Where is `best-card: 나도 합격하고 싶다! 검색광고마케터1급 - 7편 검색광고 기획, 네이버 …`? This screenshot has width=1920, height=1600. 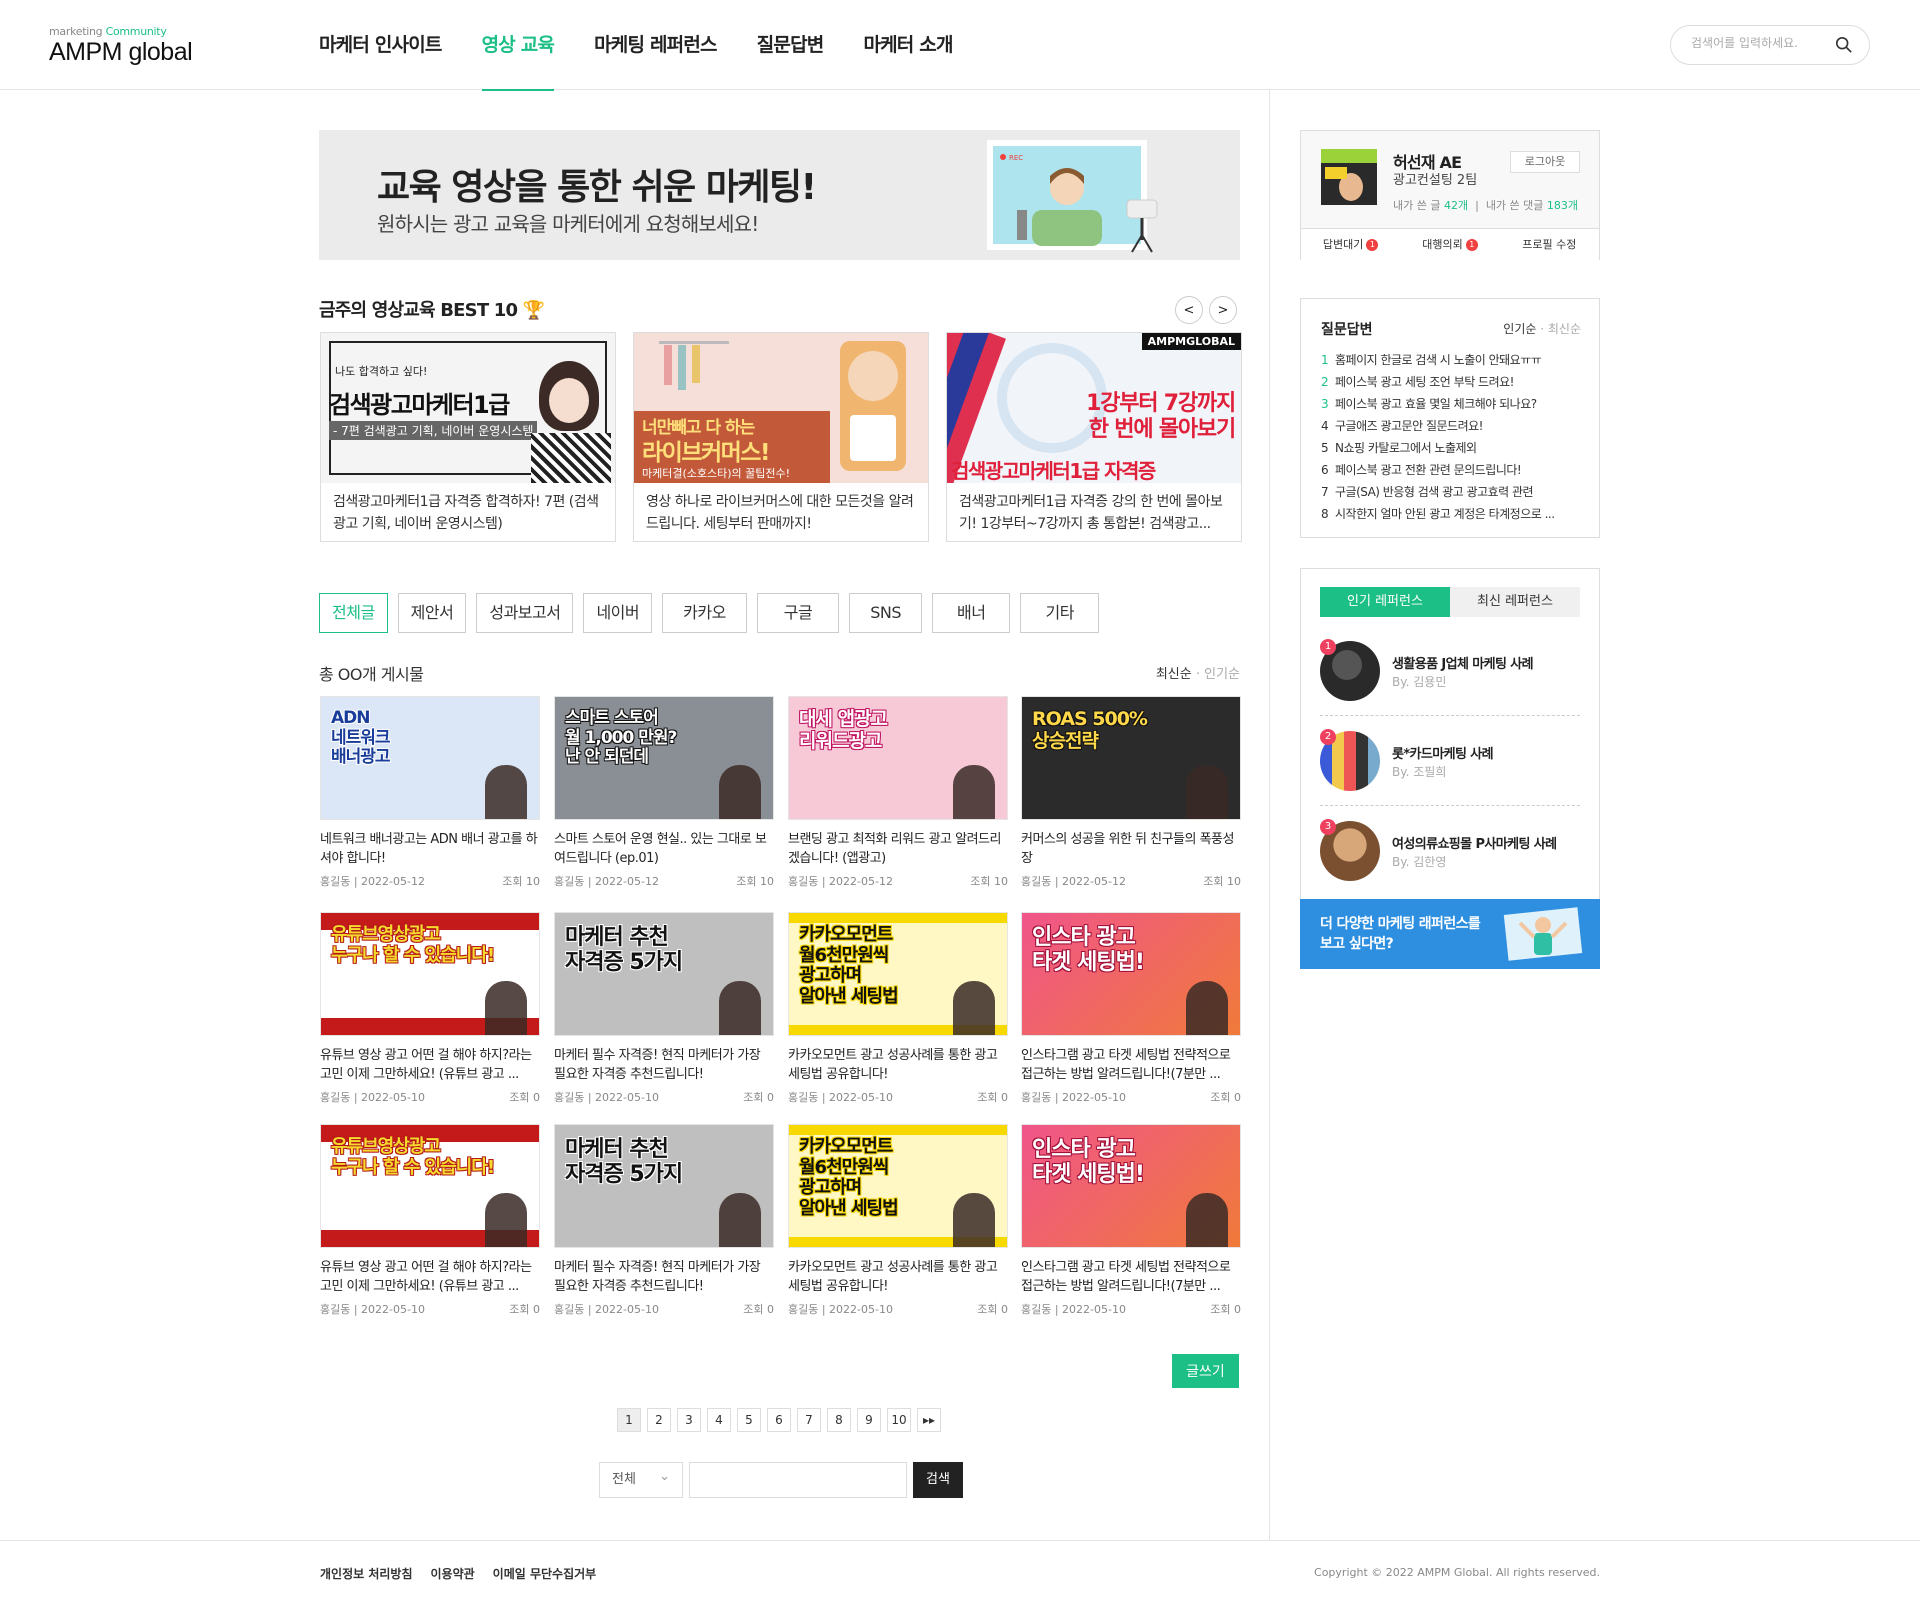
best-card: 나도 합격하고 싶다! 검색광고마케터1급 - 7편 검색광고 기획, 네이버 … is located at coordinates (468, 437).